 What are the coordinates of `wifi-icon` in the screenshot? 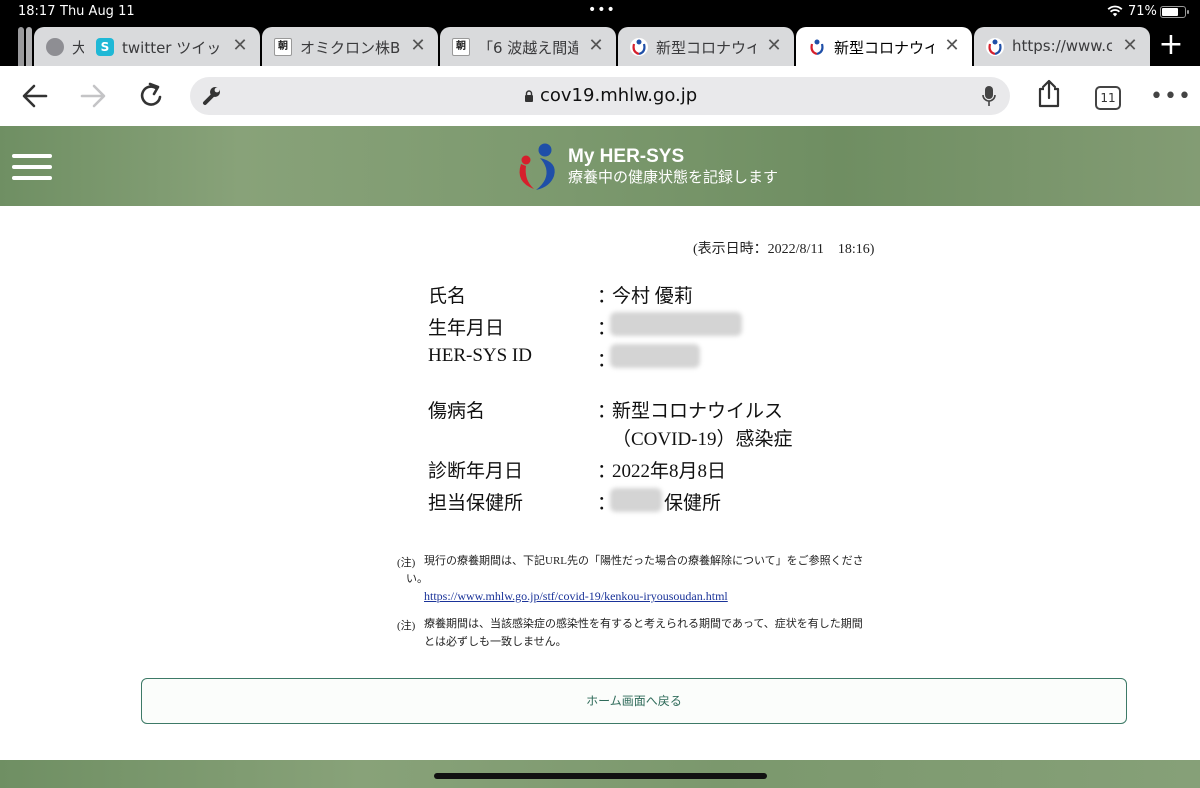 It's located at (1115, 11).